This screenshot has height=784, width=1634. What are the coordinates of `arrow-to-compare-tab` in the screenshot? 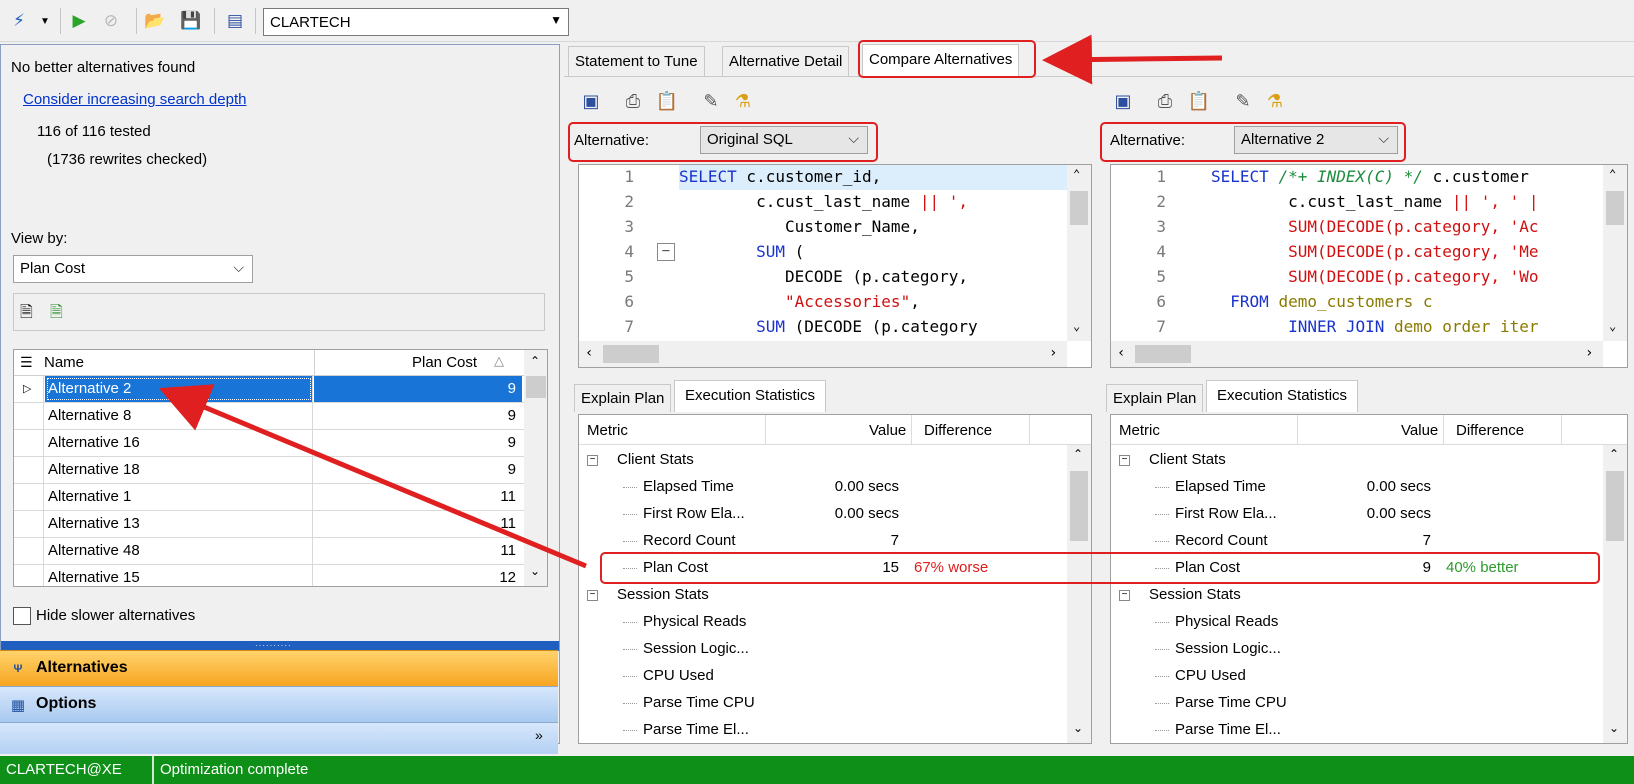 It's located at (1132, 59).